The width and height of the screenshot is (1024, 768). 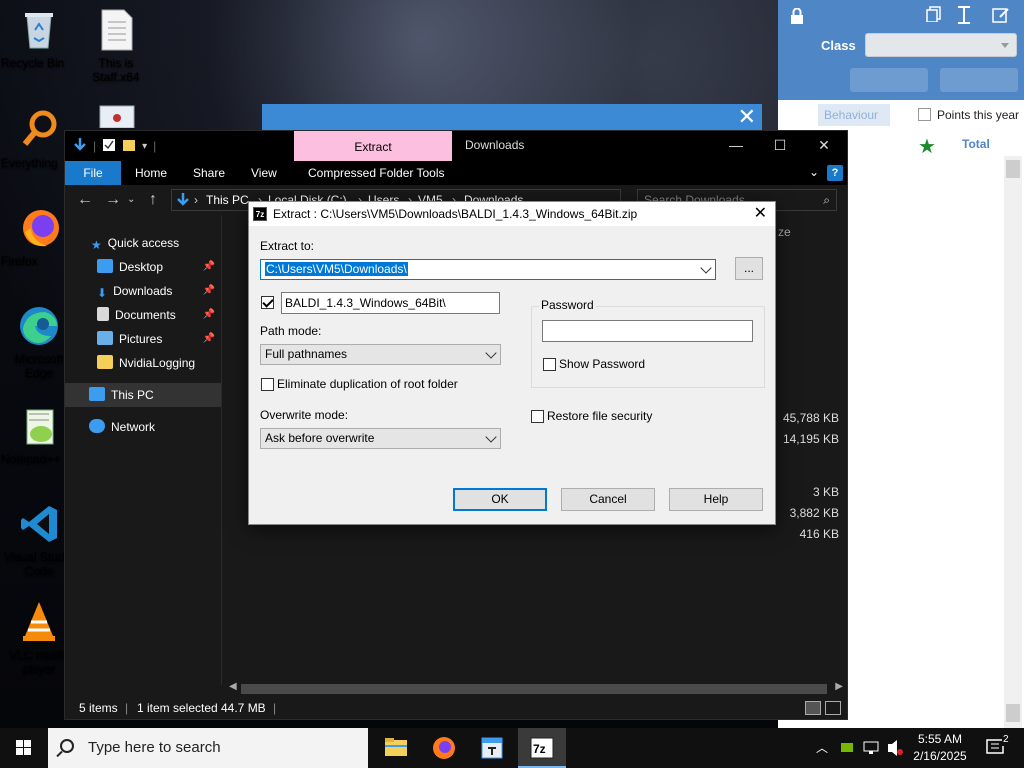 I want to click on expand-ribbon-icon: ⌄, so click(x=814, y=172).